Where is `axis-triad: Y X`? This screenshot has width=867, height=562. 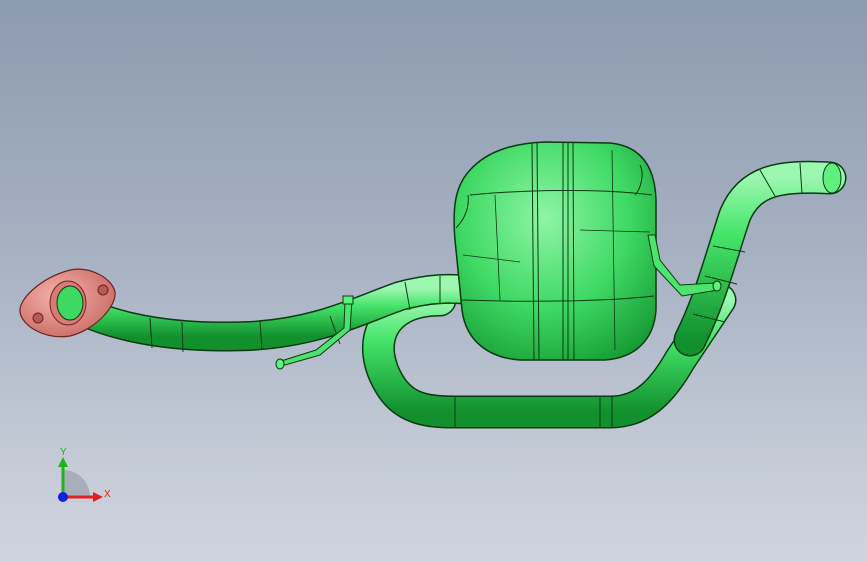 axis-triad: Y X is located at coordinates (84, 474).